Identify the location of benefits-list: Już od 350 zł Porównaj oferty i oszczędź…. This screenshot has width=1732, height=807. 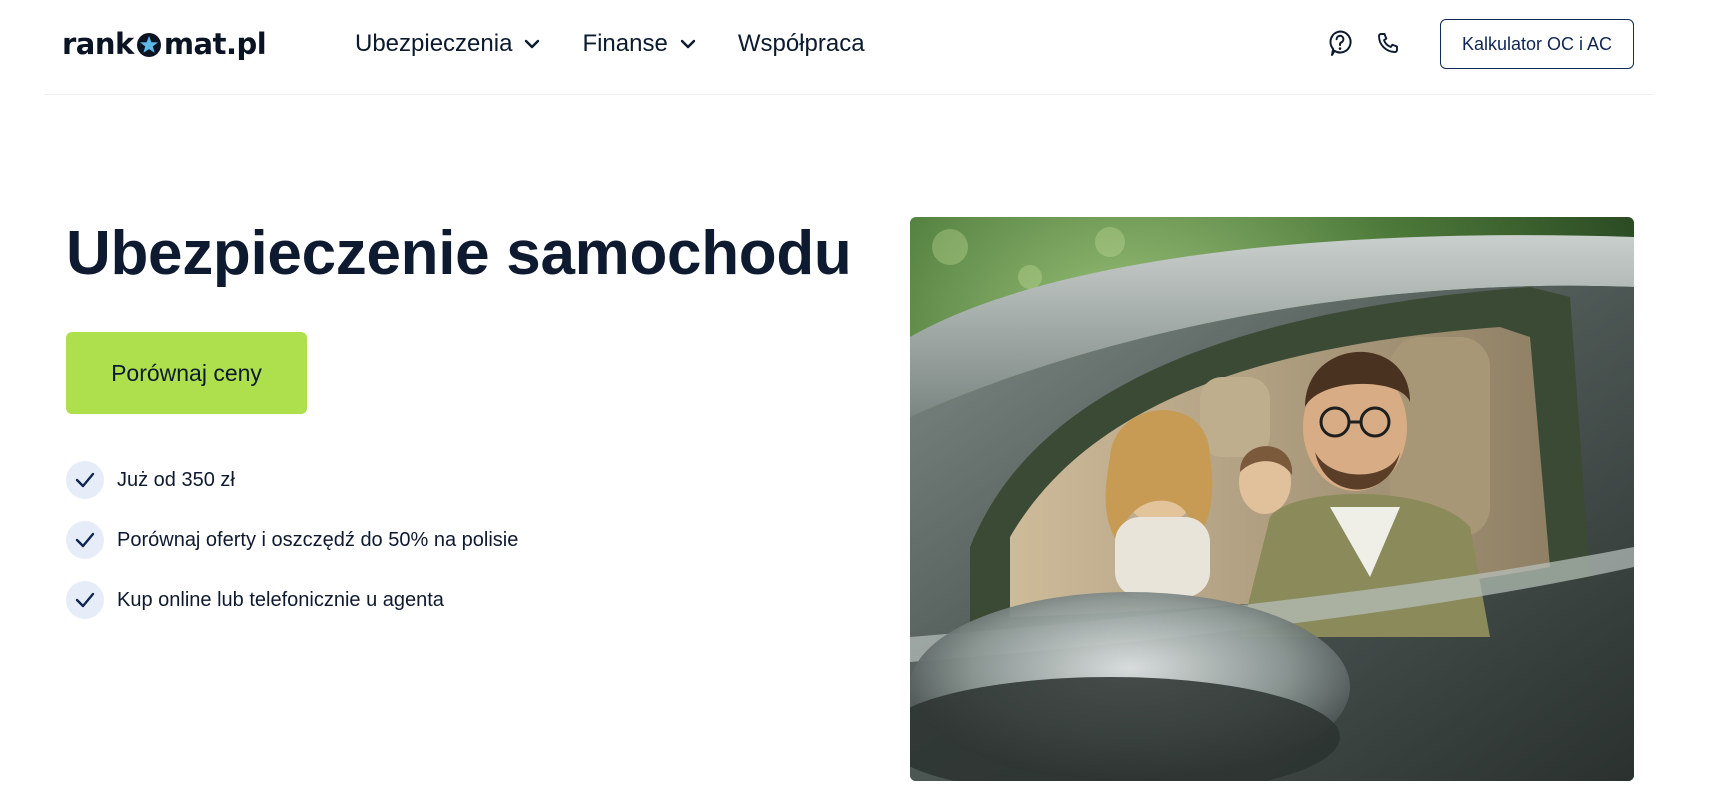
(292, 550).